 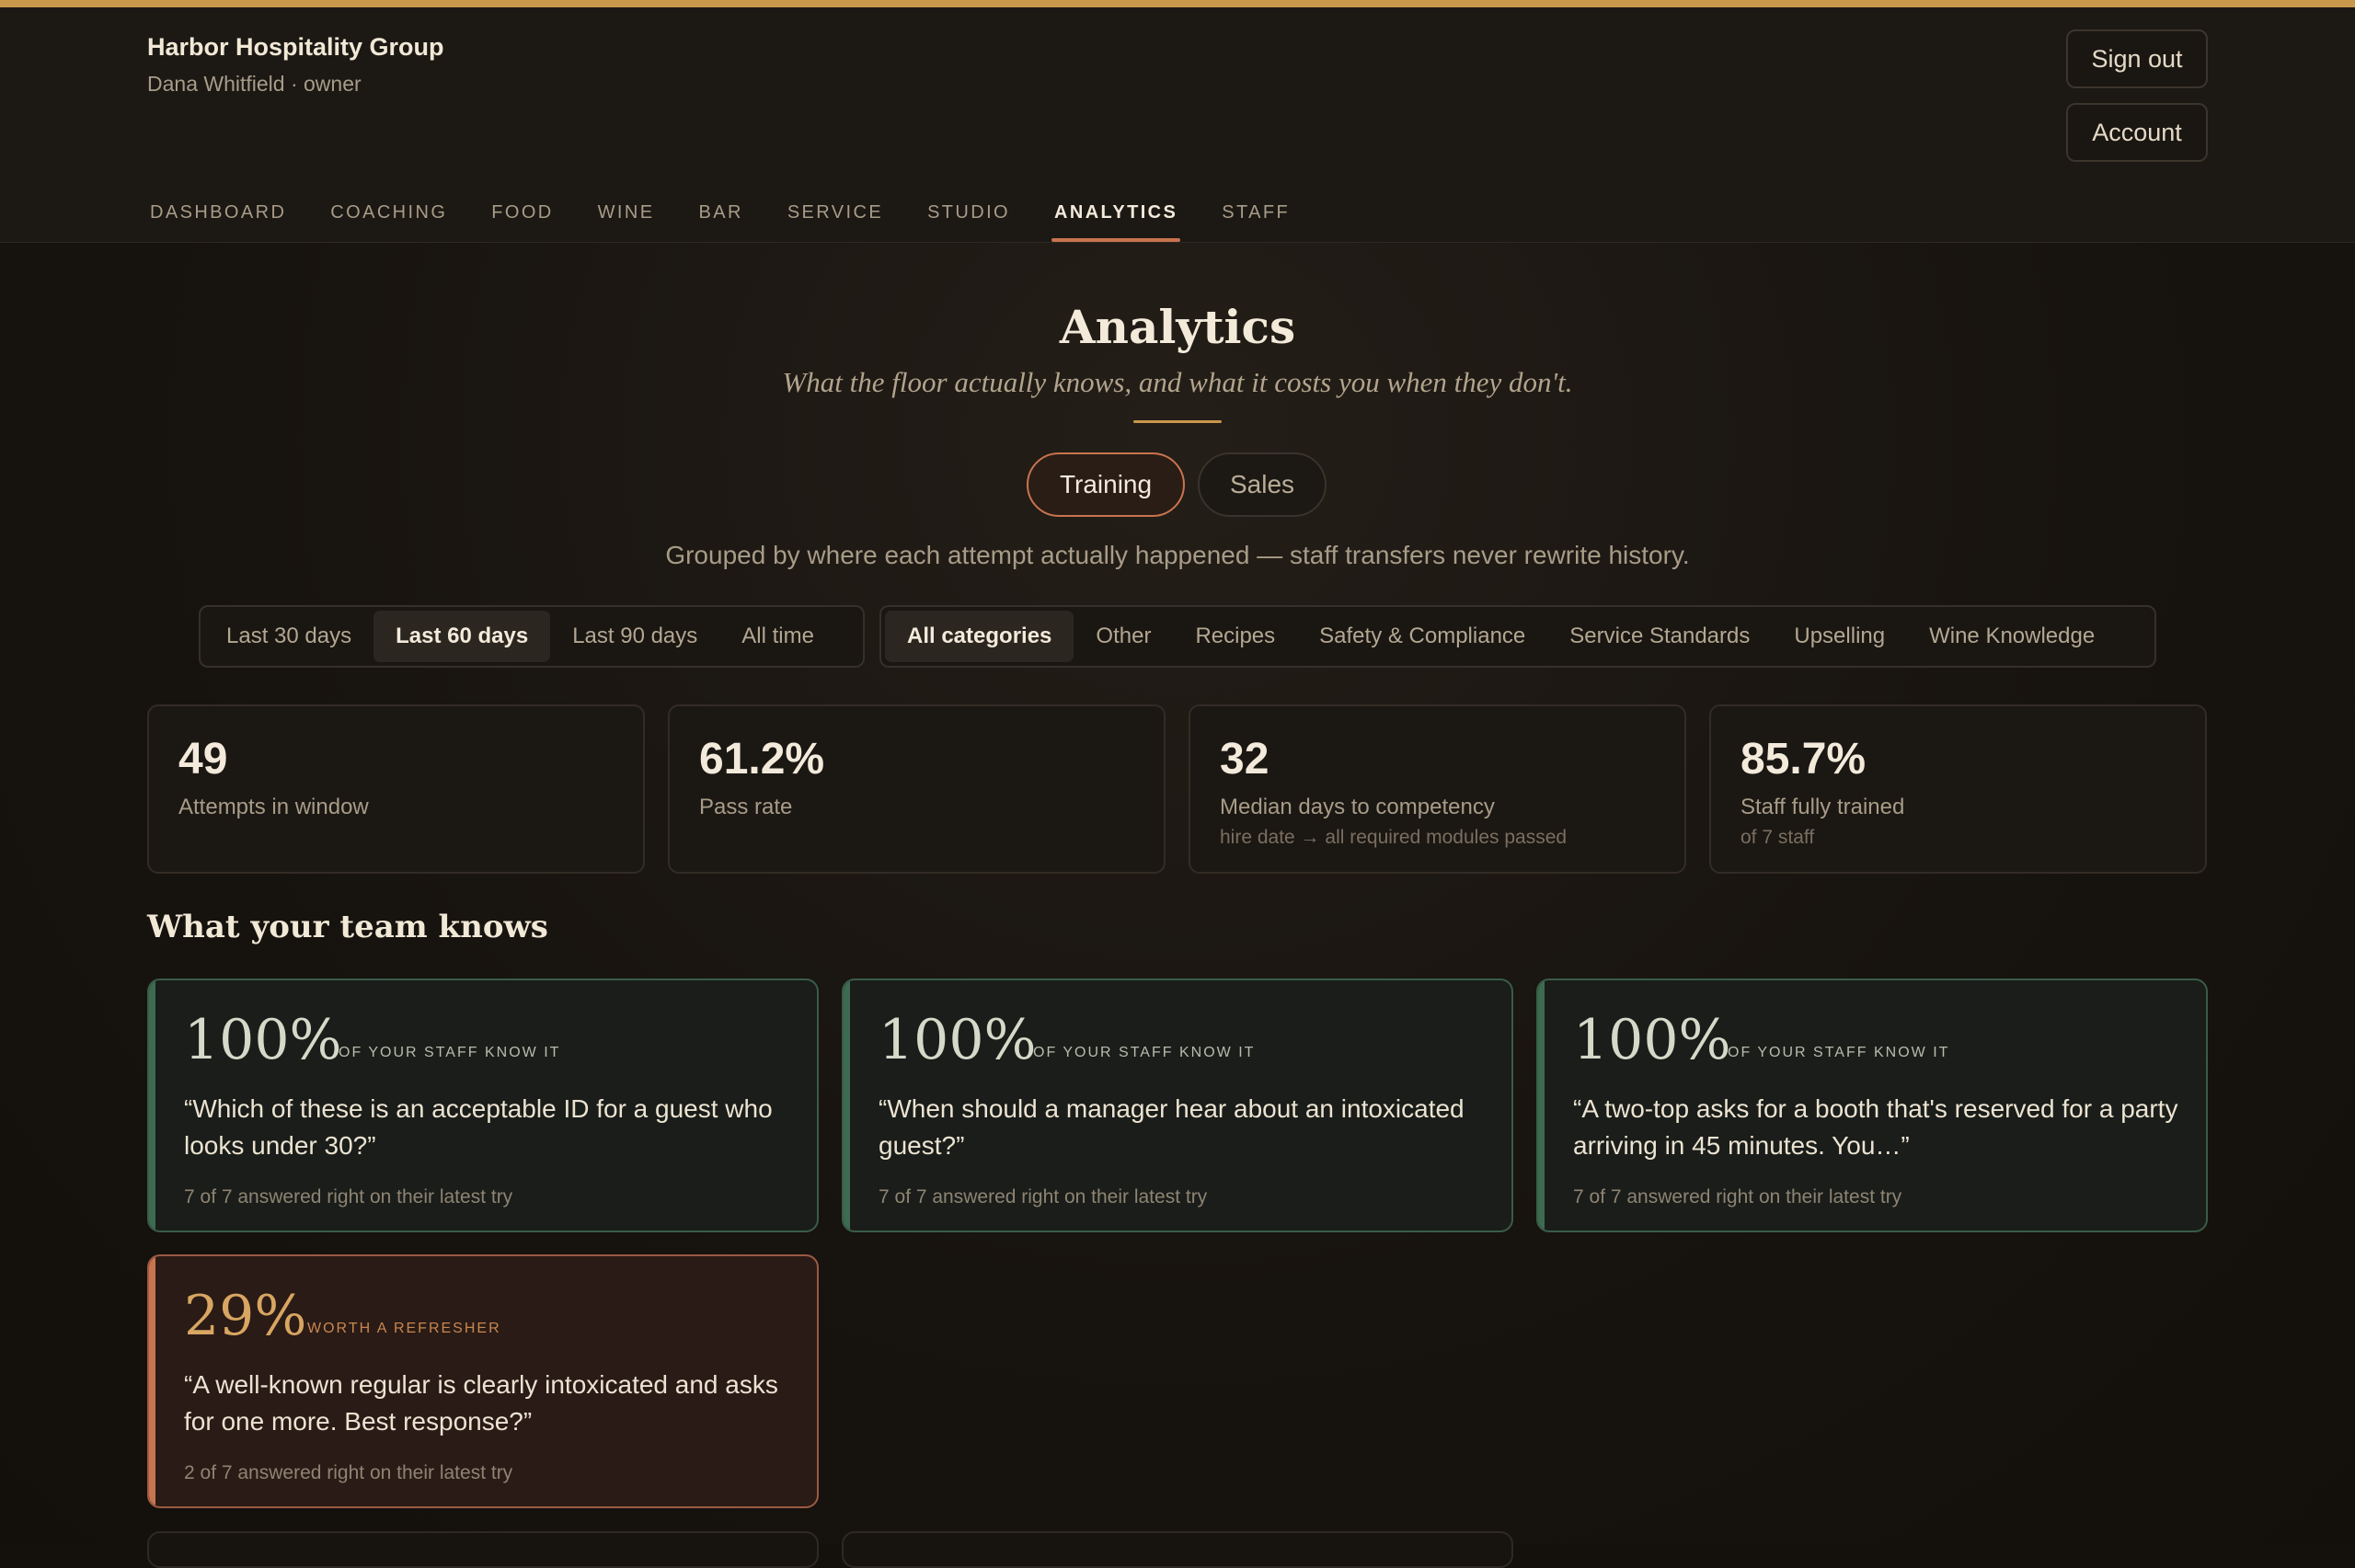 What do you see at coordinates (1177, 421) in the screenshot?
I see `title-divider` at bounding box center [1177, 421].